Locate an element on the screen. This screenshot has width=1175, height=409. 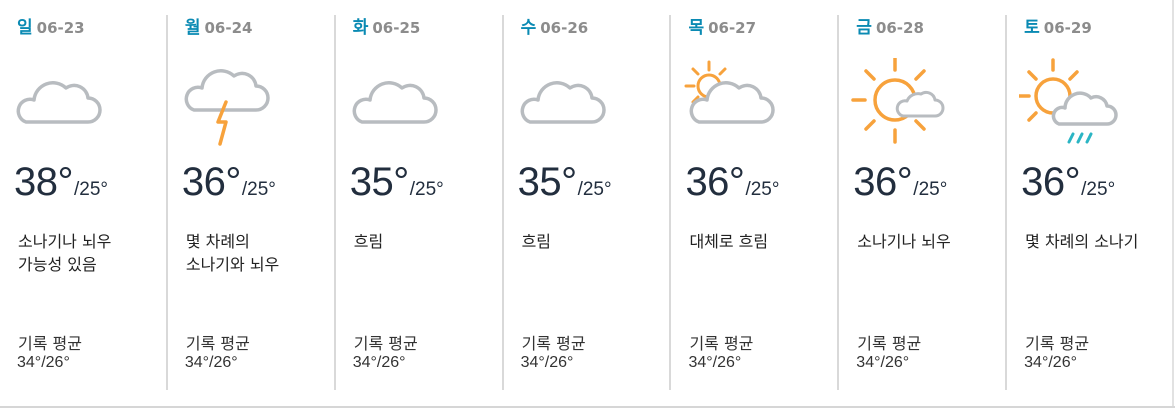
day-card: 수 06-26 35°/25° 흐림 기록 평균 34°/26° is located at coordinates (588, 202).